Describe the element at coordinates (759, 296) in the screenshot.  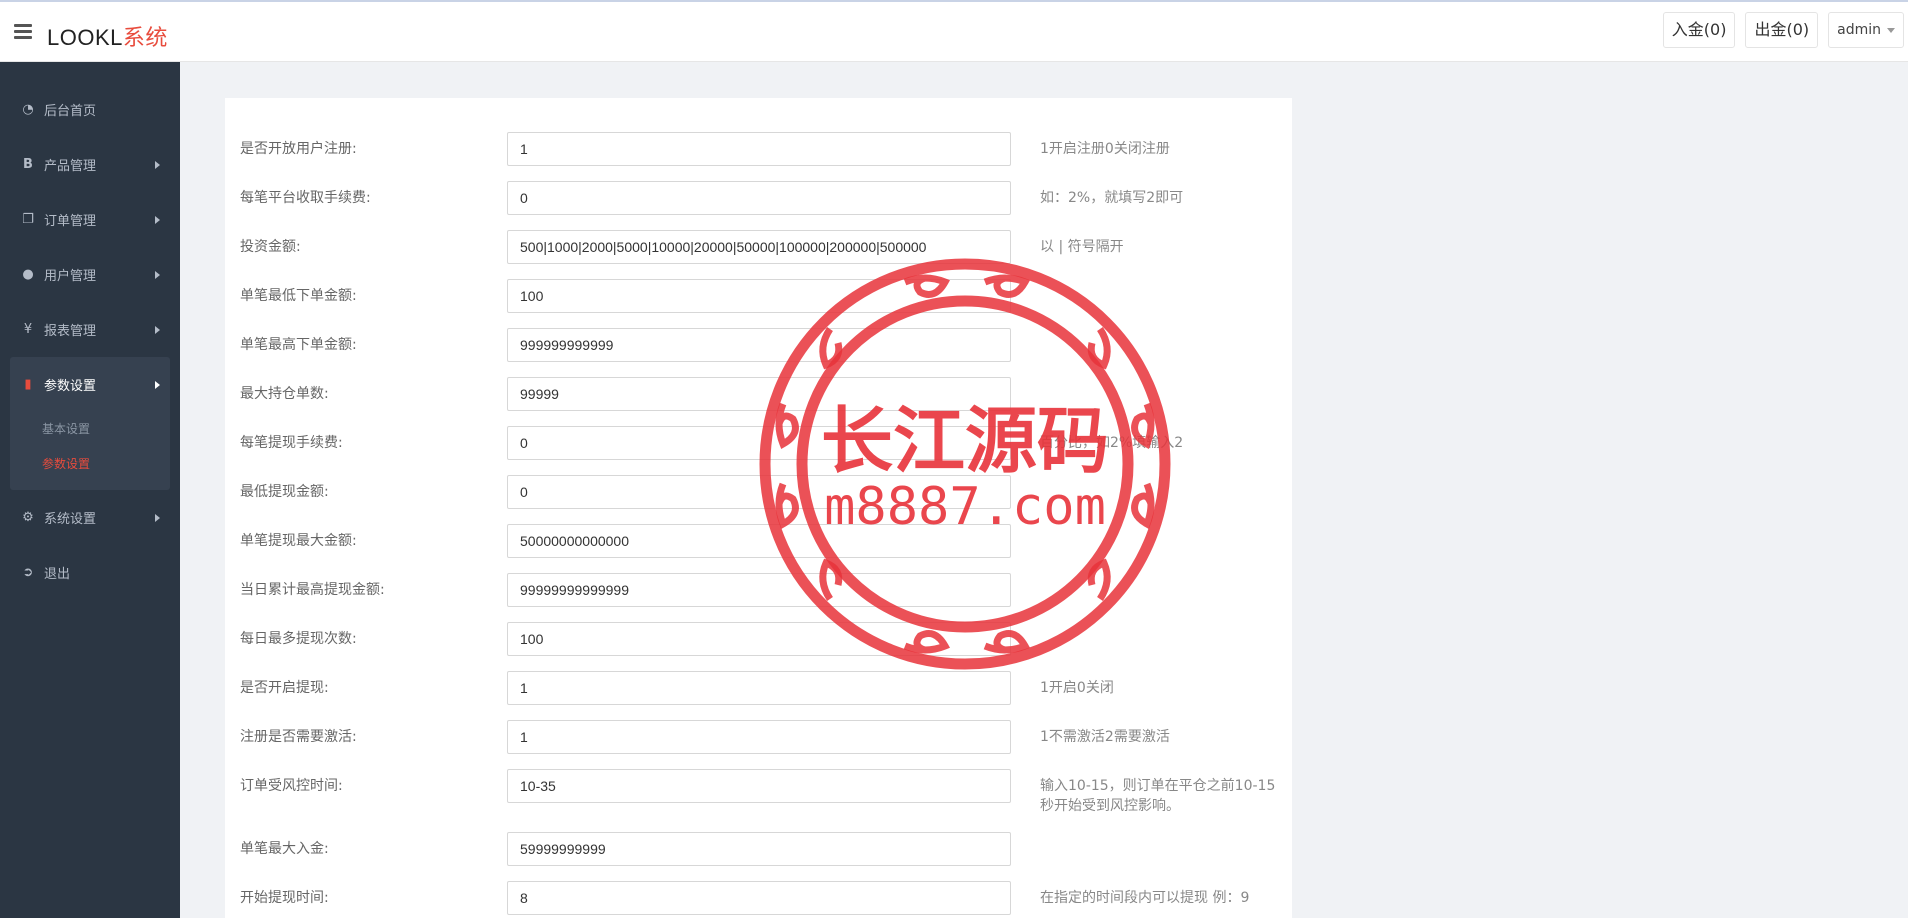
I see `min-order-amount-input: 100` at that location.